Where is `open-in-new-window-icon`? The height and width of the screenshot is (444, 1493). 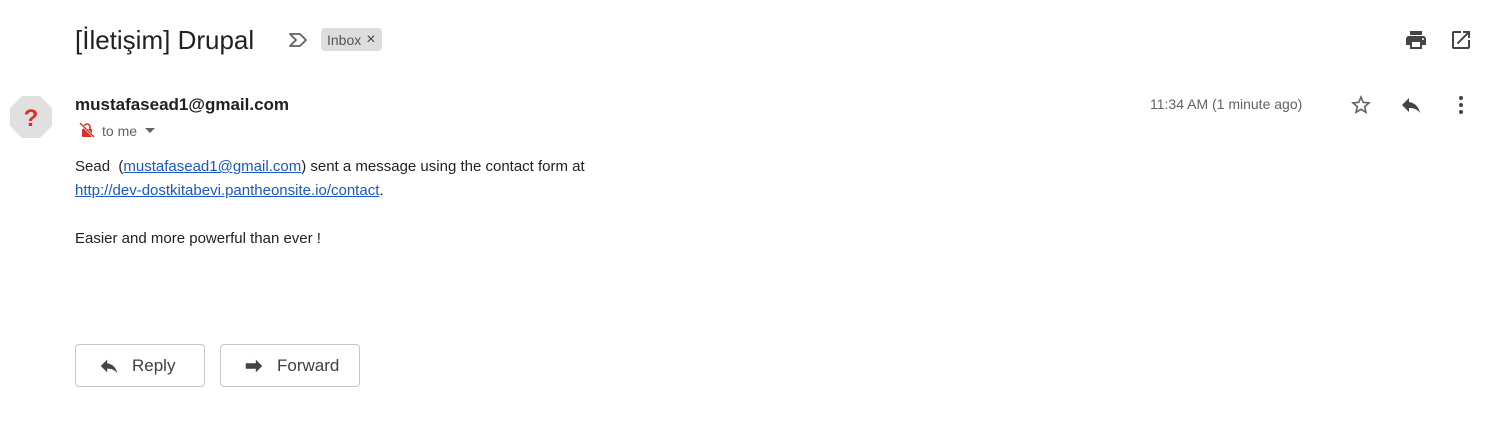
open-in-new-window-icon is located at coordinates (1461, 40).